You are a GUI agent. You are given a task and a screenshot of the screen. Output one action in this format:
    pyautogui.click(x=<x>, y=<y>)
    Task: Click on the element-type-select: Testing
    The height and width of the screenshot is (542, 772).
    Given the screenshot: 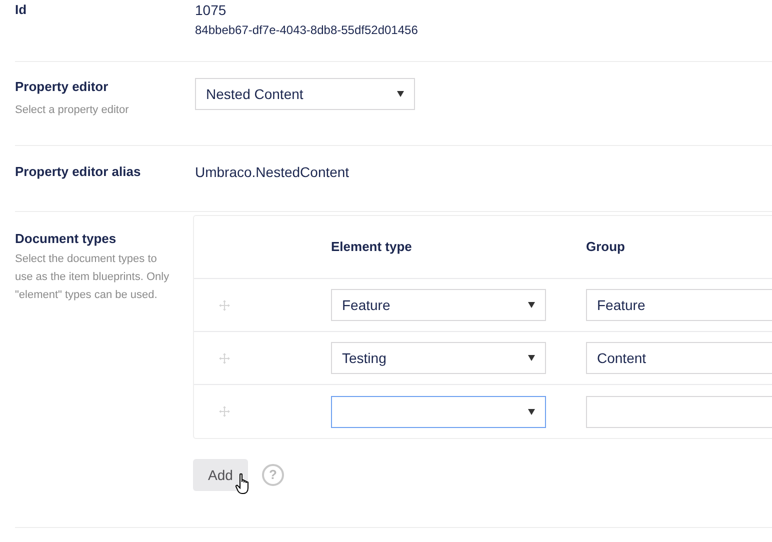 What is the action you would take?
    pyautogui.click(x=438, y=358)
    